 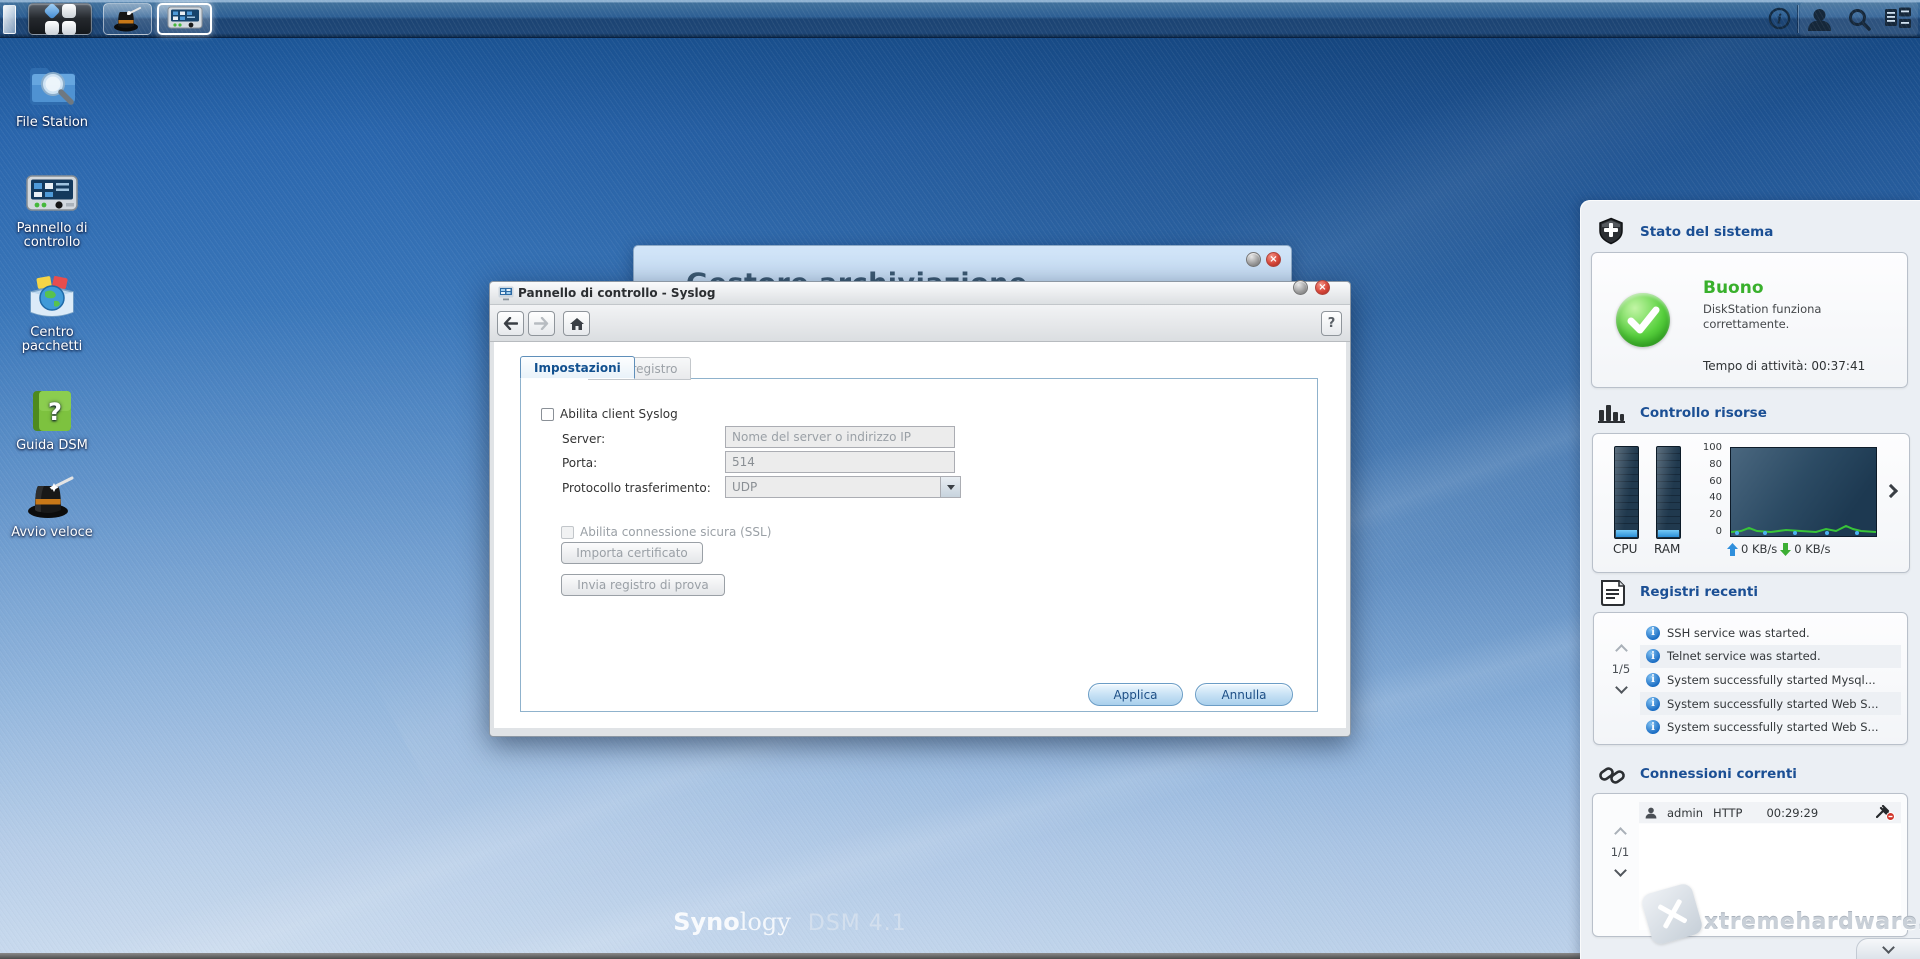 What do you see at coordinates (1792, 812) in the screenshot?
I see `connection-time: 00:29:29` at bounding box center [1792, 812].